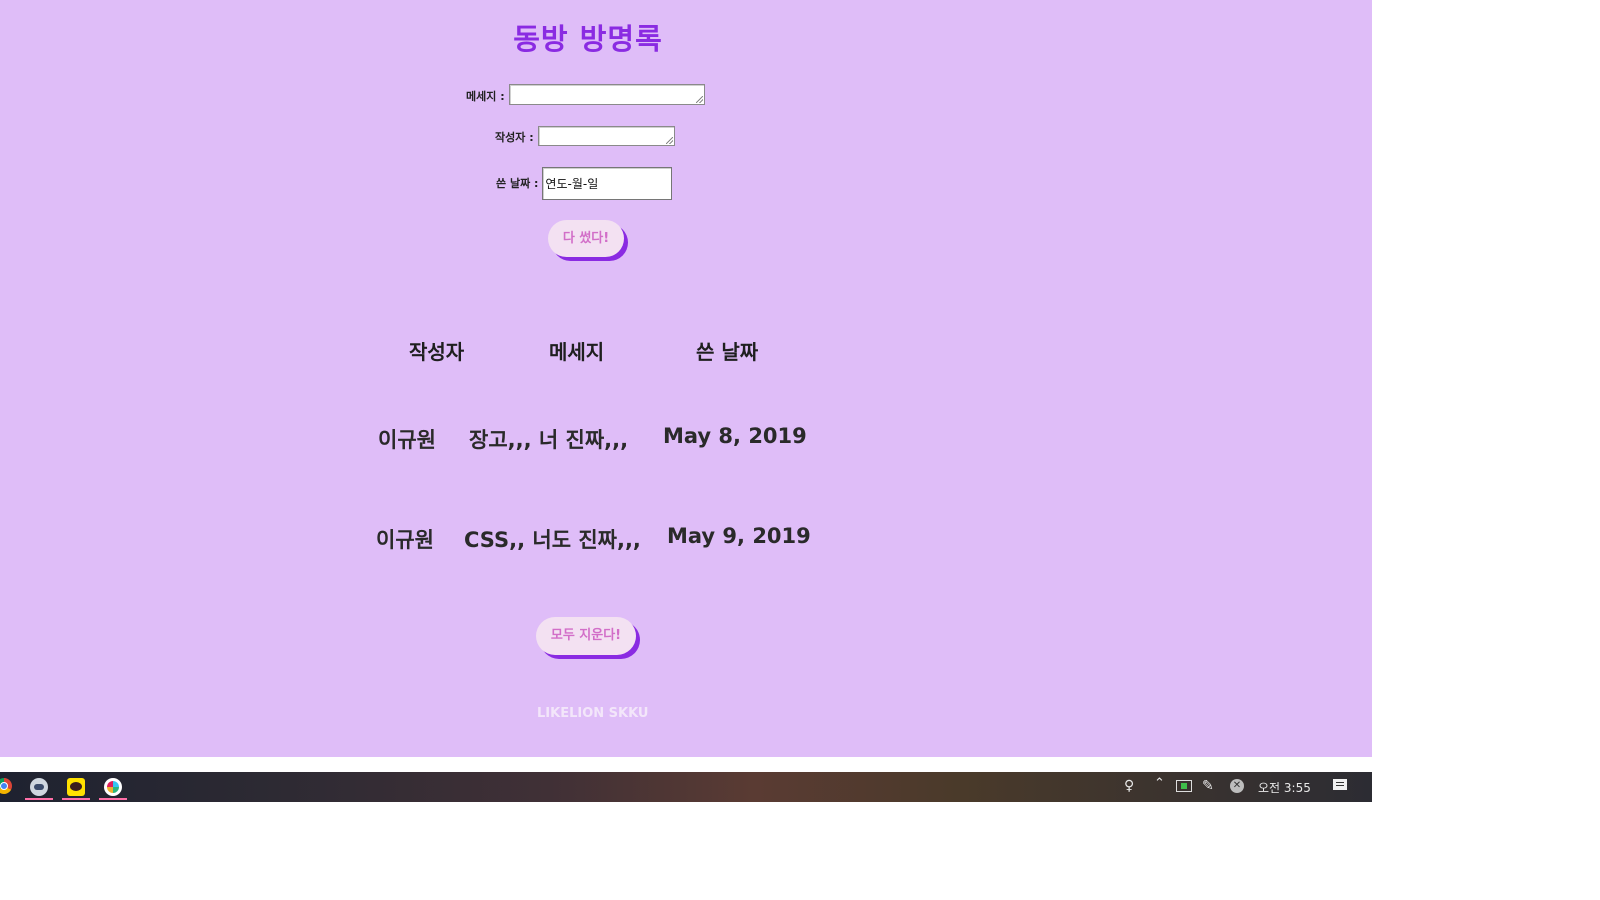 The height and width of the screenshot is (900, 1600). I want to click on row-2-author: 이규원, so click(405, 540).